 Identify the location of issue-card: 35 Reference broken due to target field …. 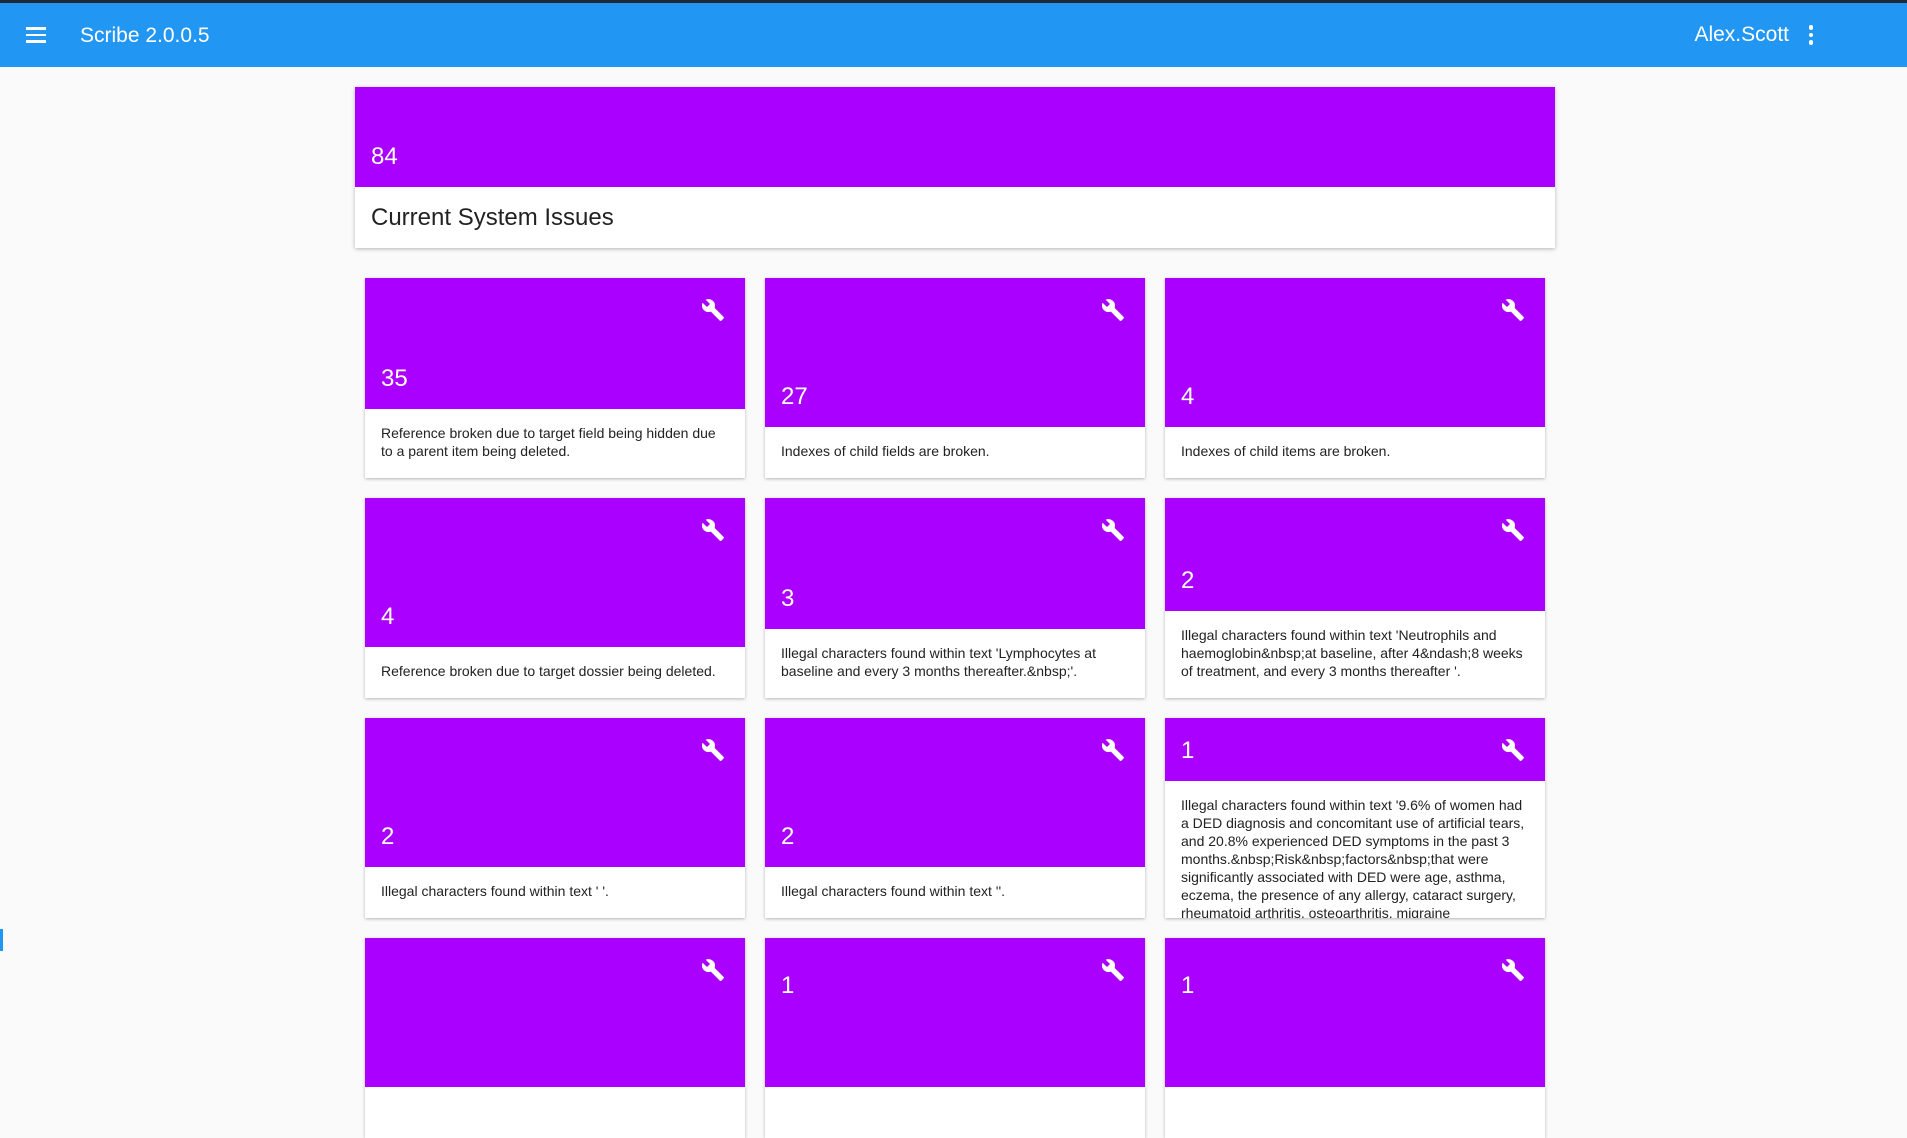
(555, 378).